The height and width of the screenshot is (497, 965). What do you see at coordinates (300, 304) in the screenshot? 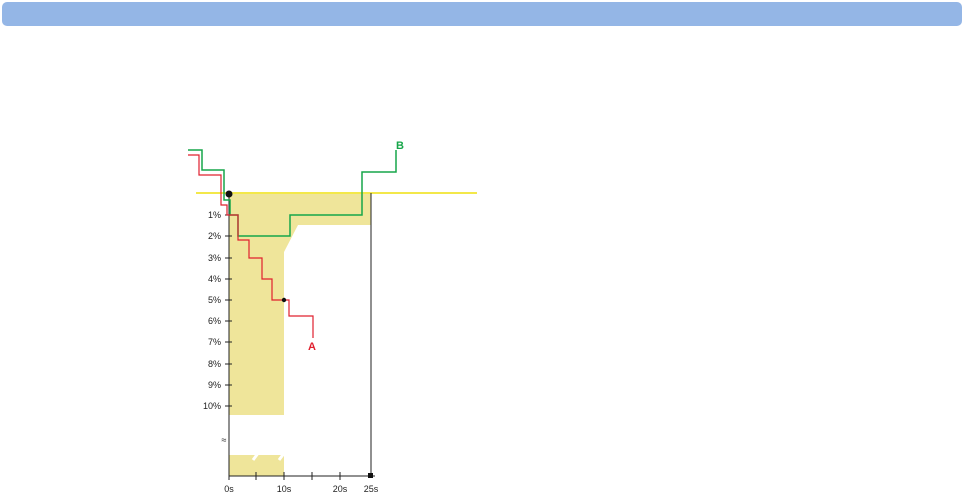
I see `shaded-region` at bounding box center [300, 304].